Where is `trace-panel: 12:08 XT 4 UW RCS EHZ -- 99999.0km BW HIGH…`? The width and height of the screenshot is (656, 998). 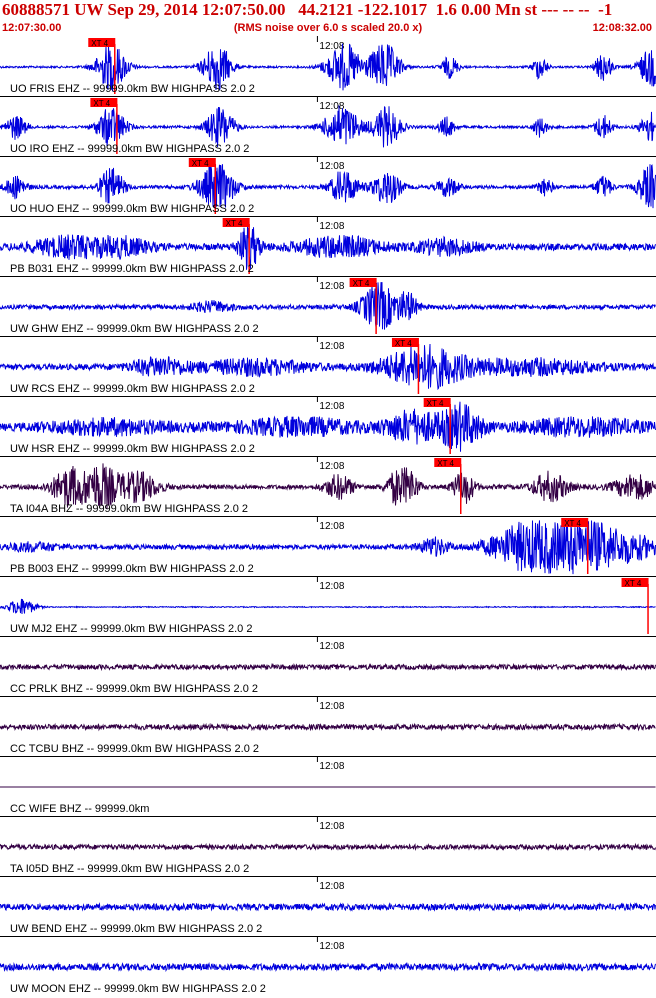 trace-panel: 12:08 XT 4 UW RCS EHZ -- 99999.0km BW HIGH… is located at coordinates (328, 365).